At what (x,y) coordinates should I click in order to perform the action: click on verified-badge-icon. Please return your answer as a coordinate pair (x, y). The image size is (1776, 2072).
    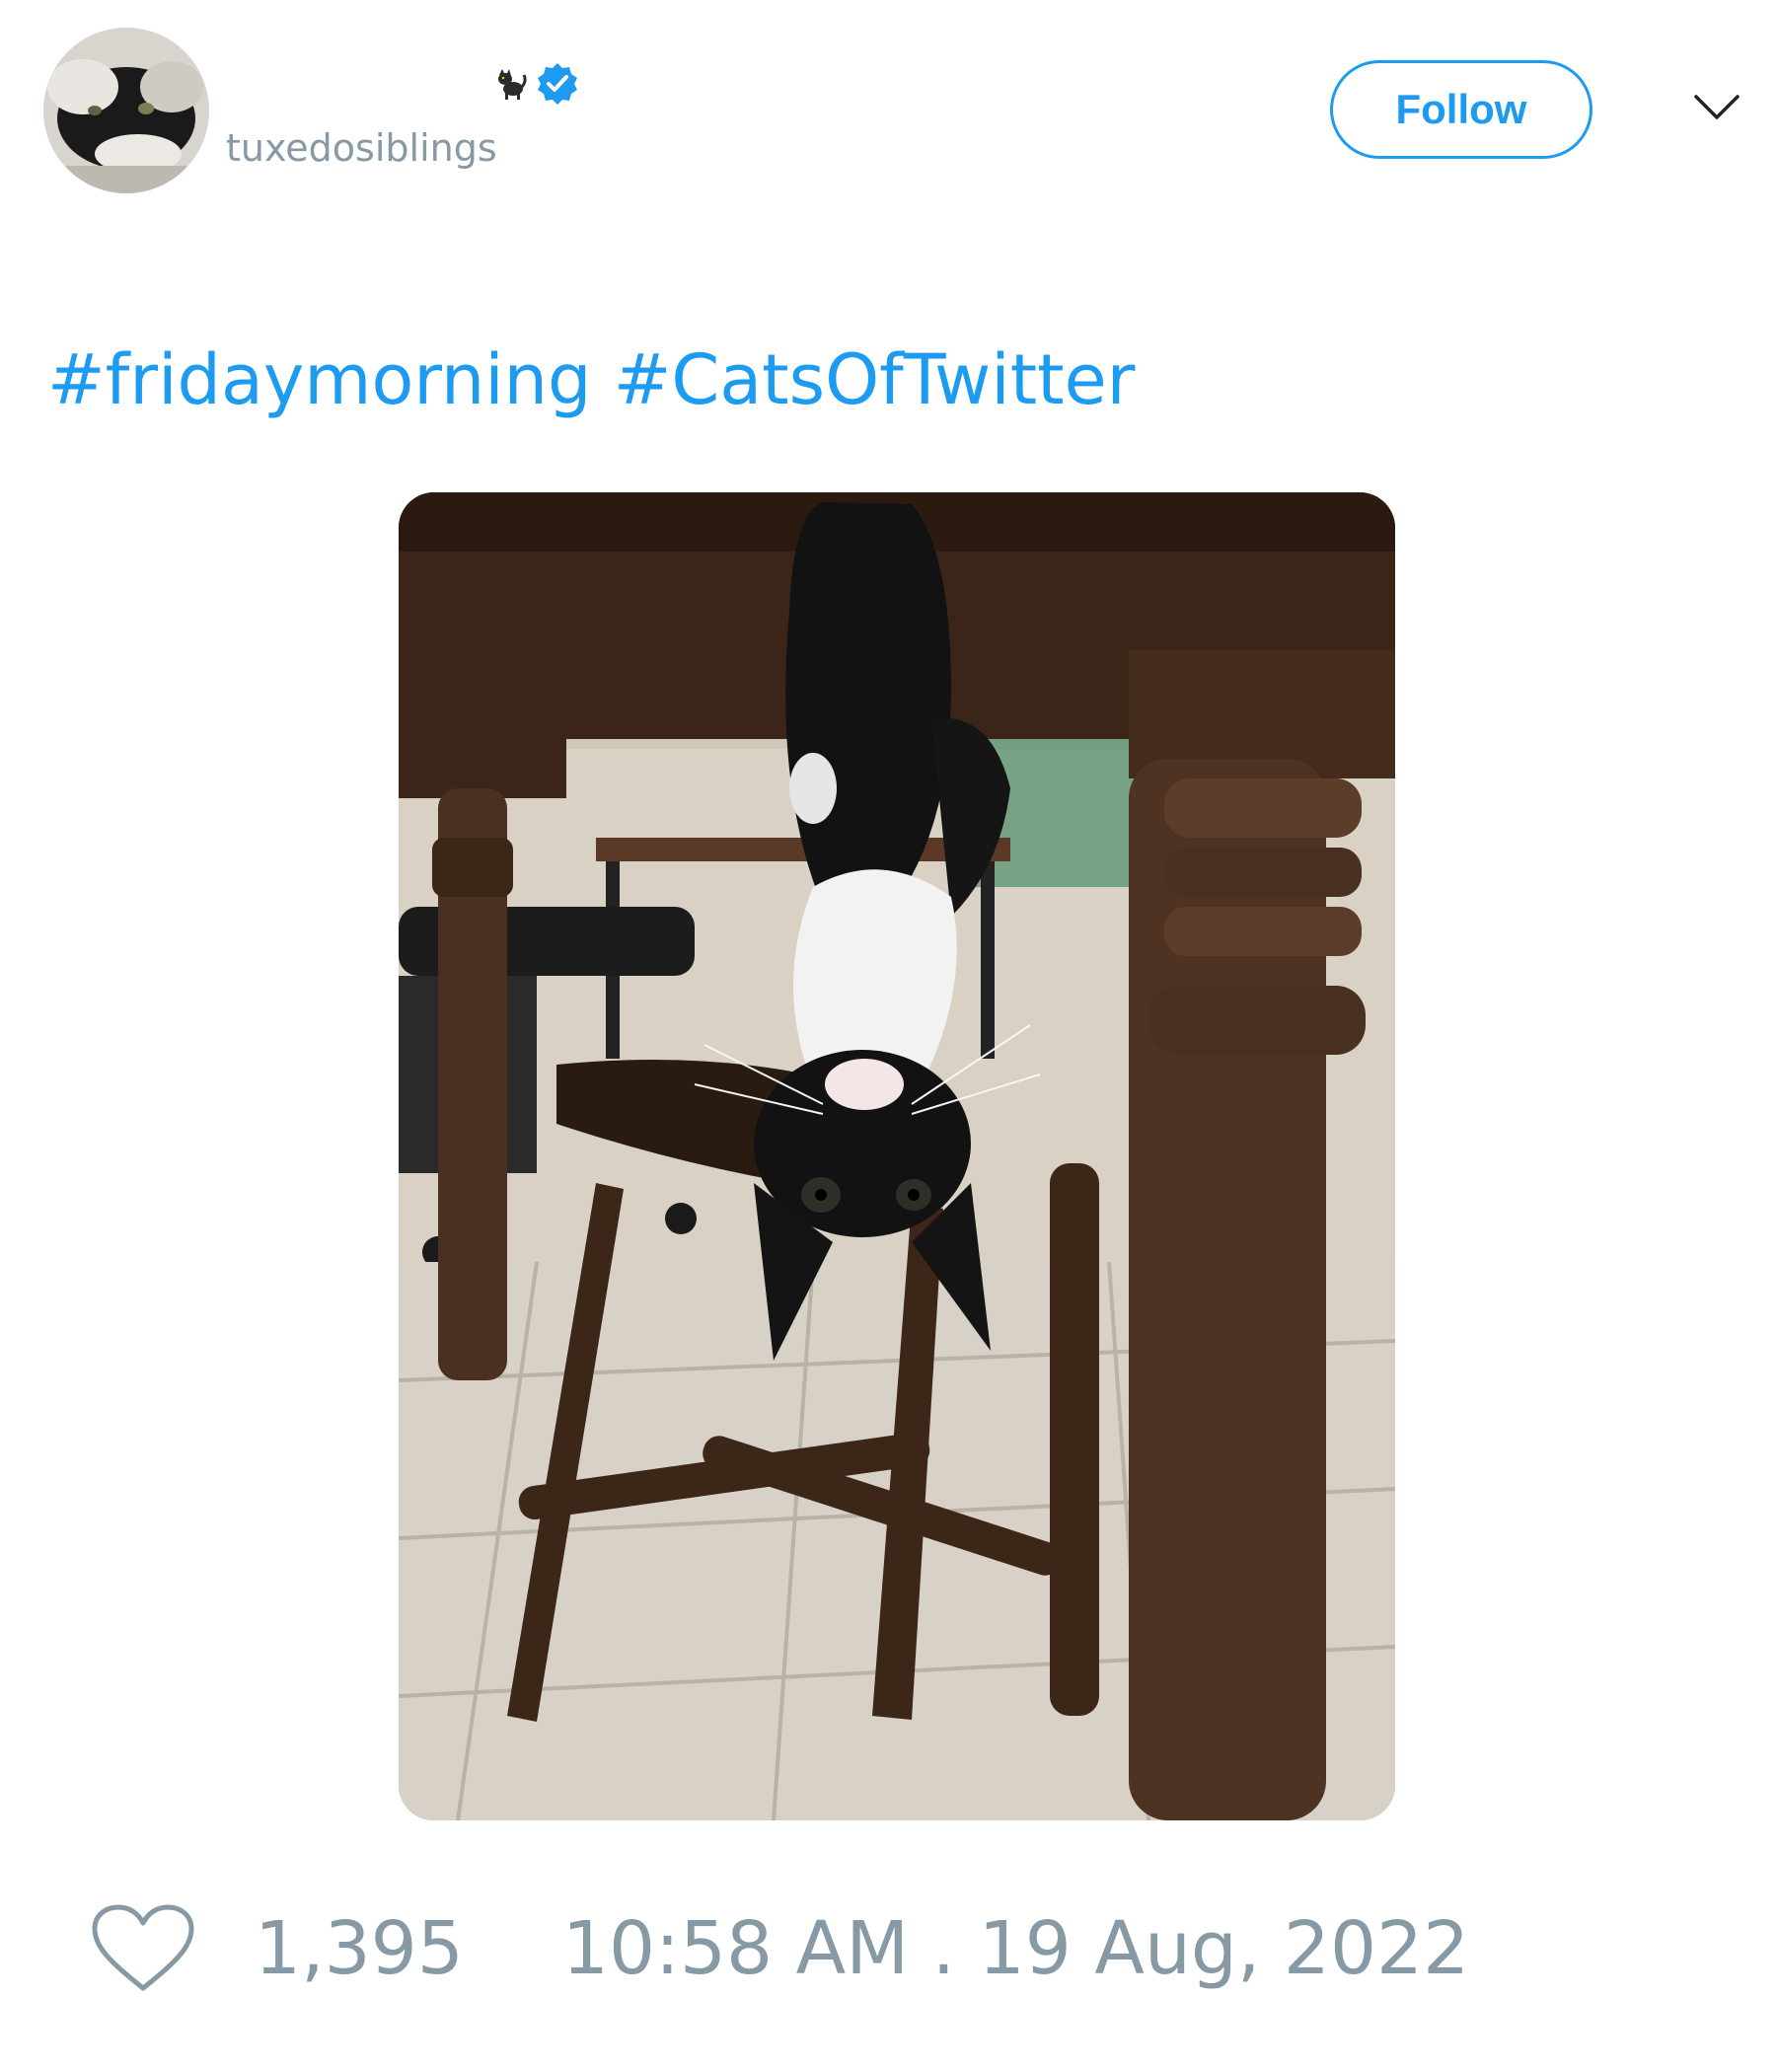
    Looking at the image, I should click on (558, 84).